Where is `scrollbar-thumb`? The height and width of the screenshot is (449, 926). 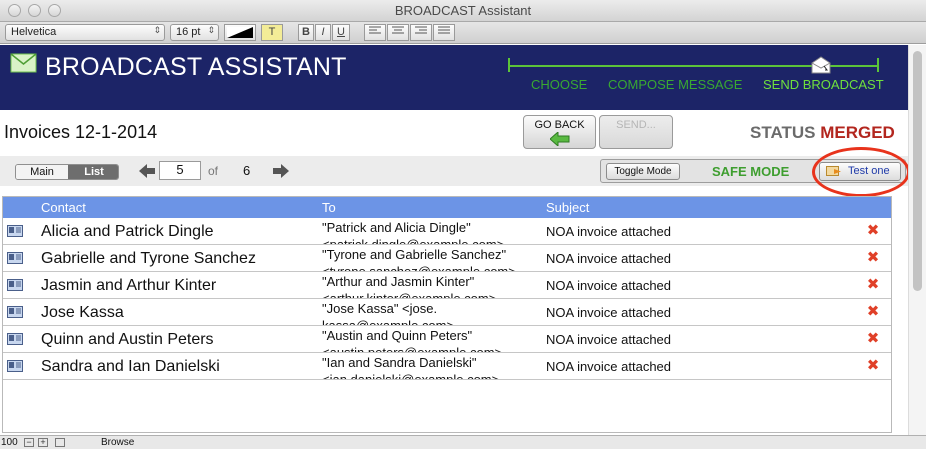
scrollbar-thumb is located at coordinates (917, 171).